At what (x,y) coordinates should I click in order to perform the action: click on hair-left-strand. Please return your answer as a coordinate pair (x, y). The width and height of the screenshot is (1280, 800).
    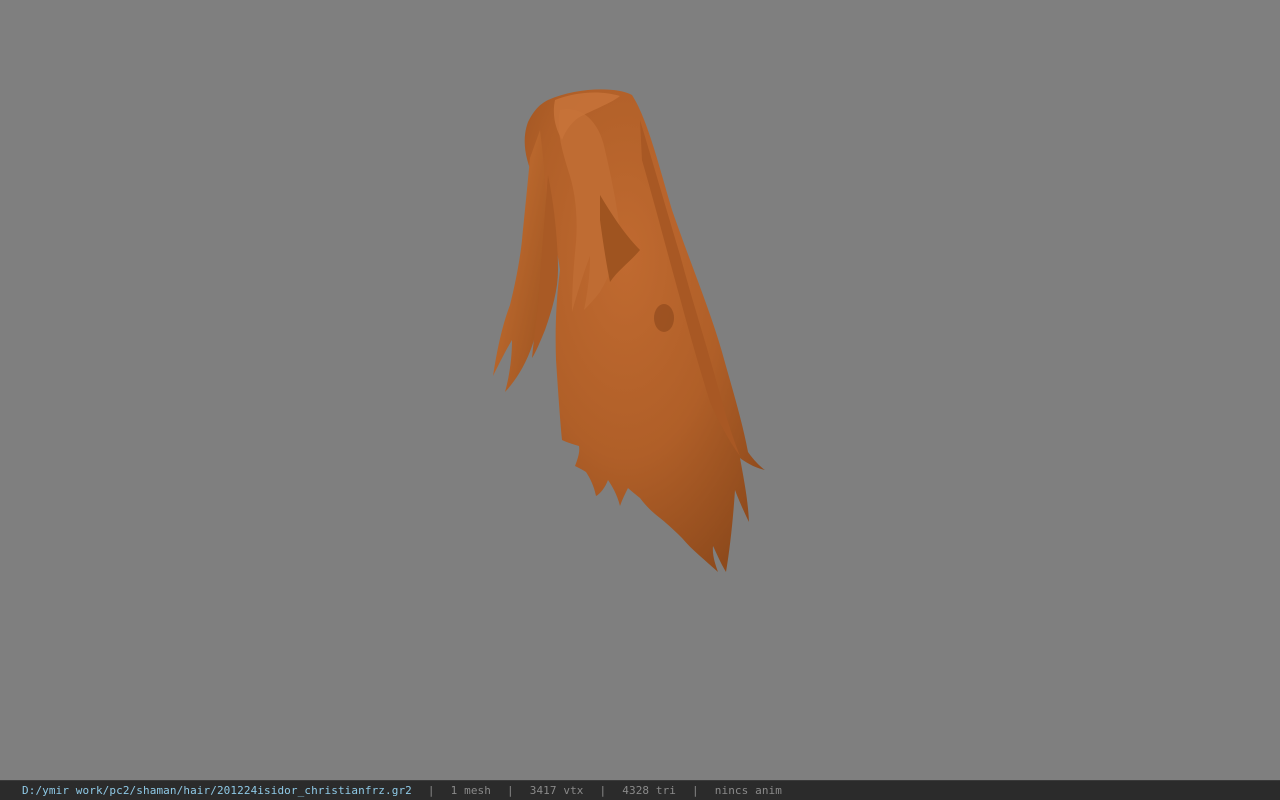
    Looking at the image, I should click on (520, 261).